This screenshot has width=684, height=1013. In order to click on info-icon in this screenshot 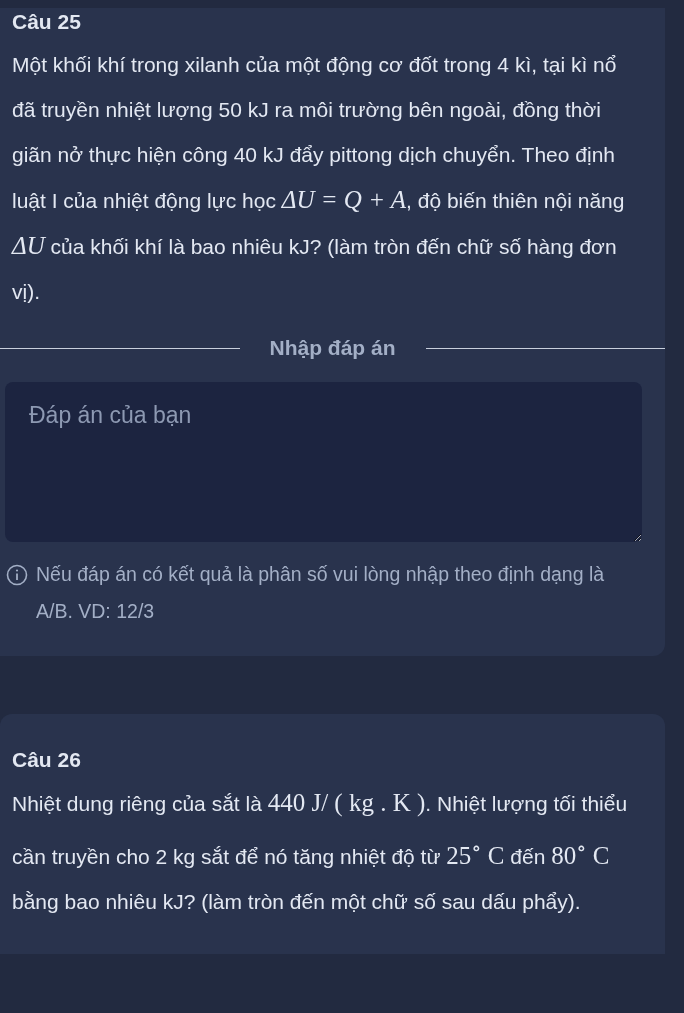, I will do `click(17, 575)`.